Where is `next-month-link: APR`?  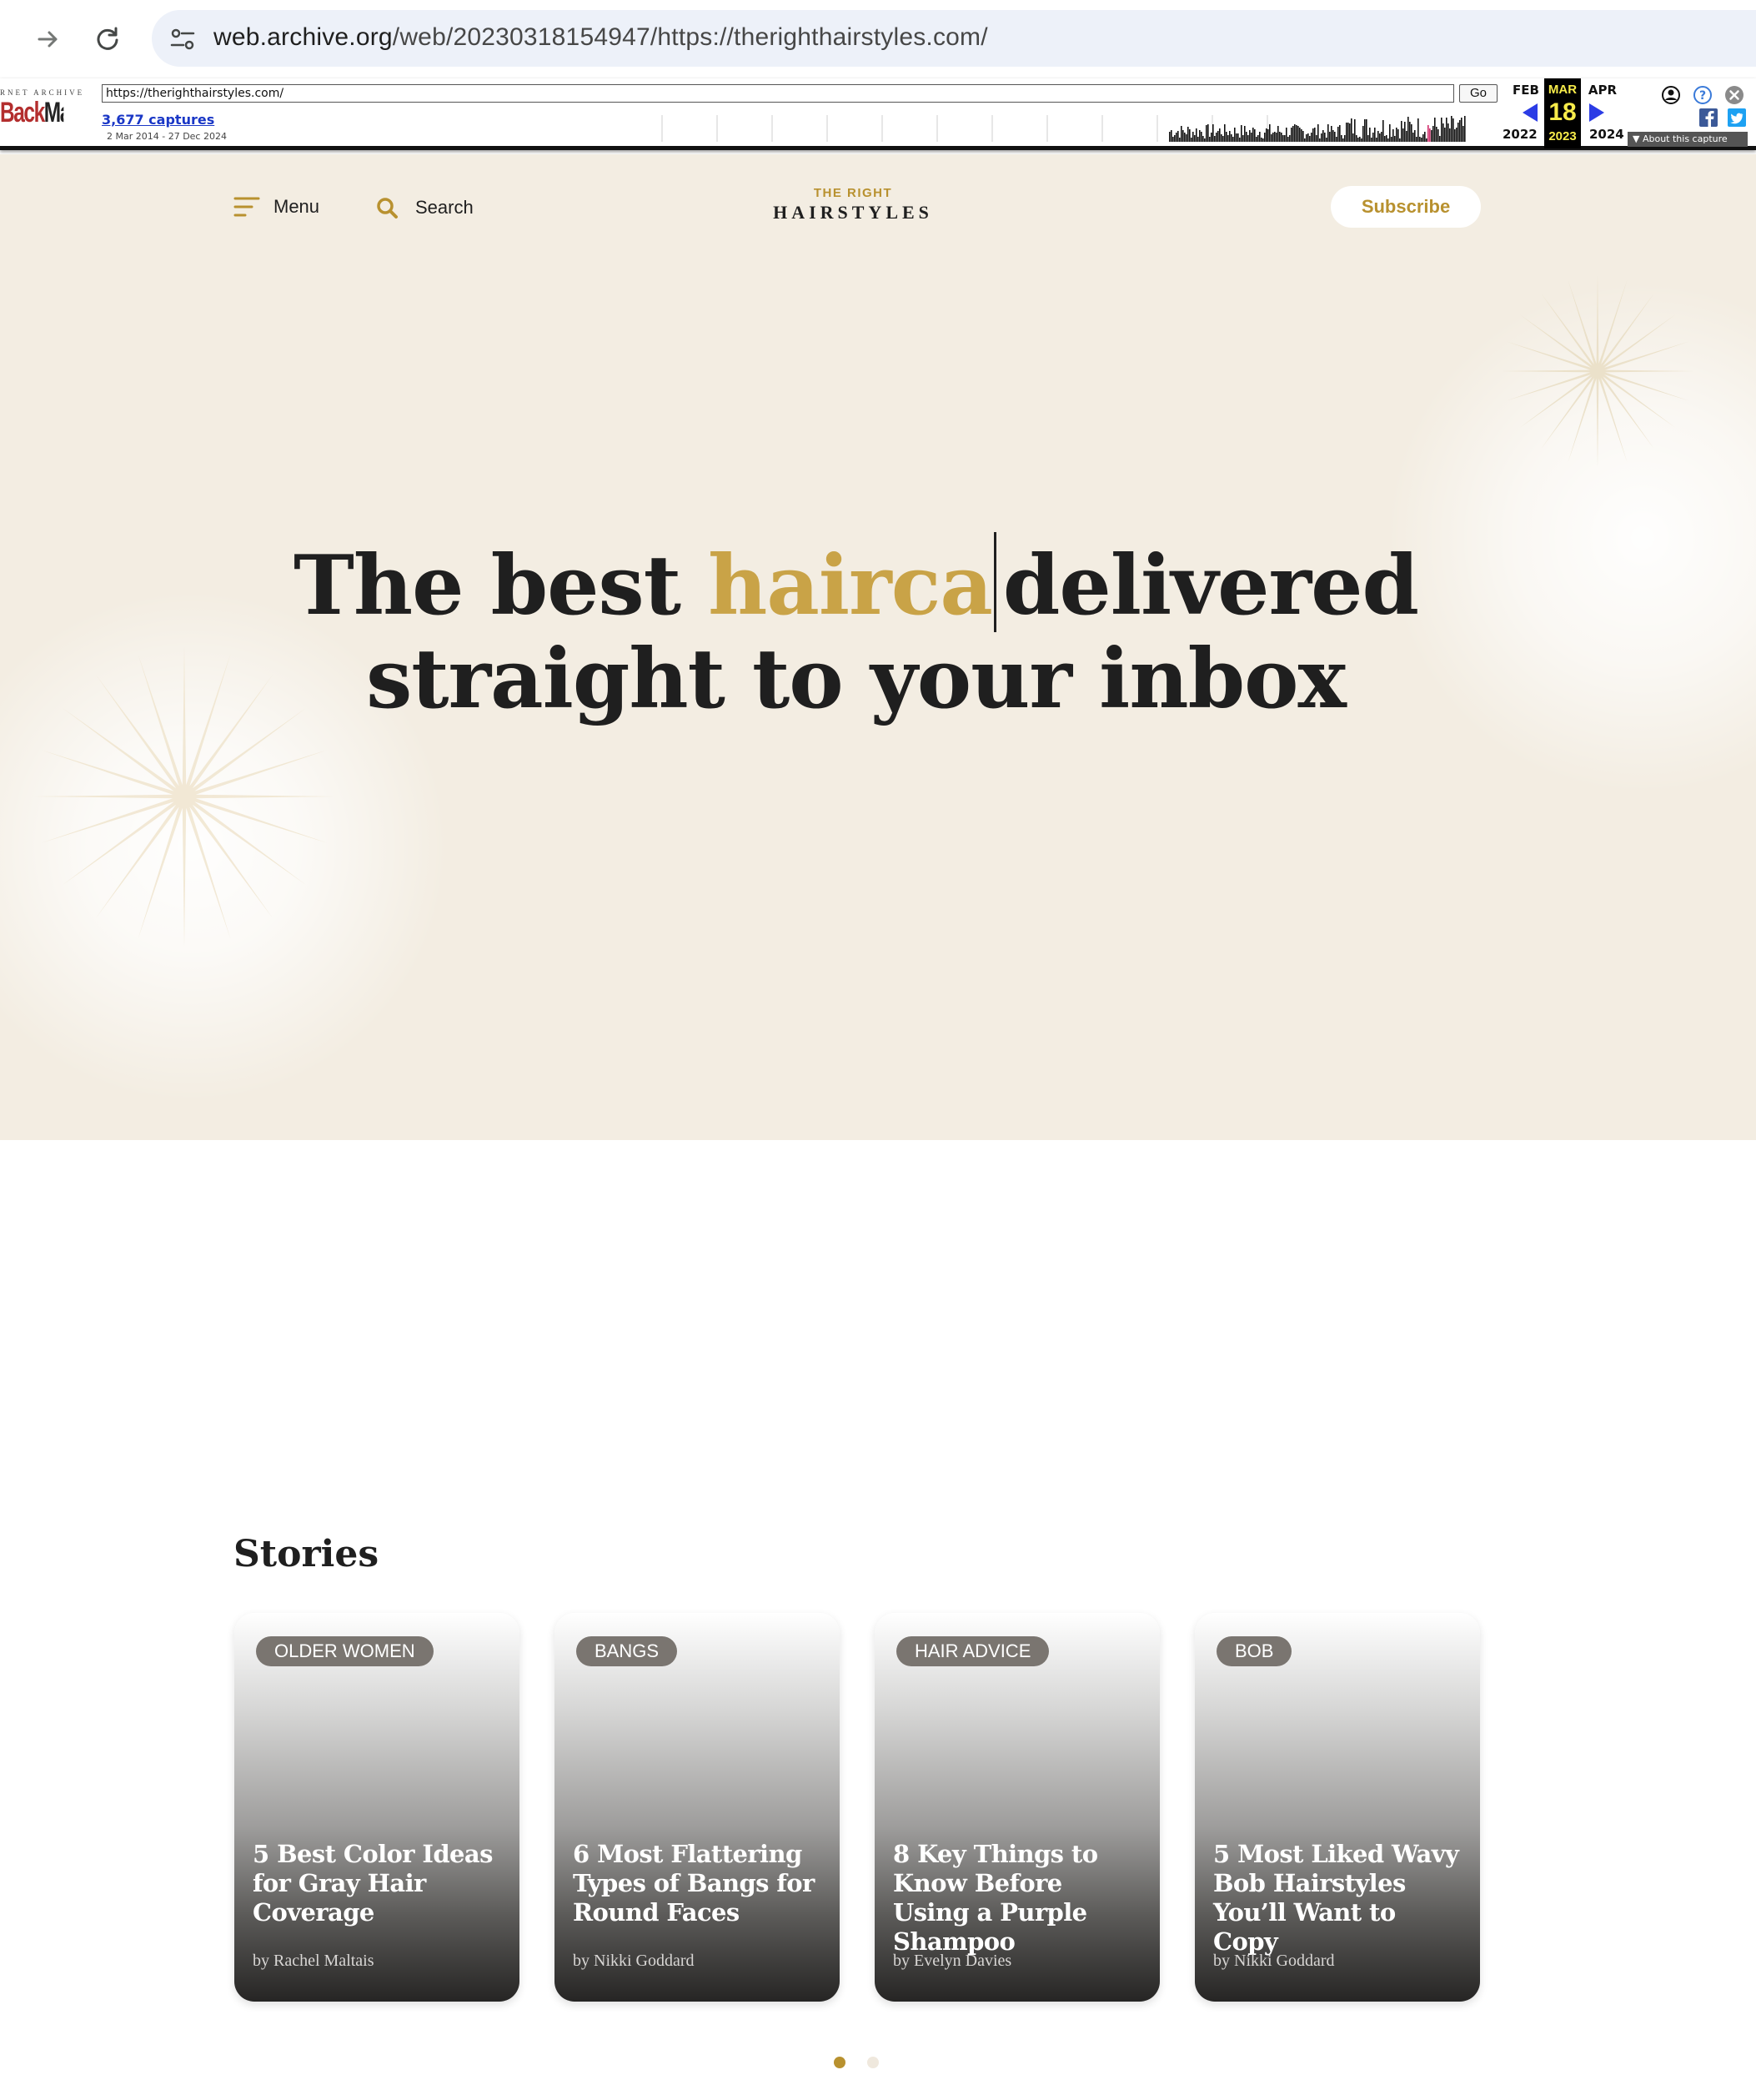 next-month-link: APR is located at coordinates (1602, 90).